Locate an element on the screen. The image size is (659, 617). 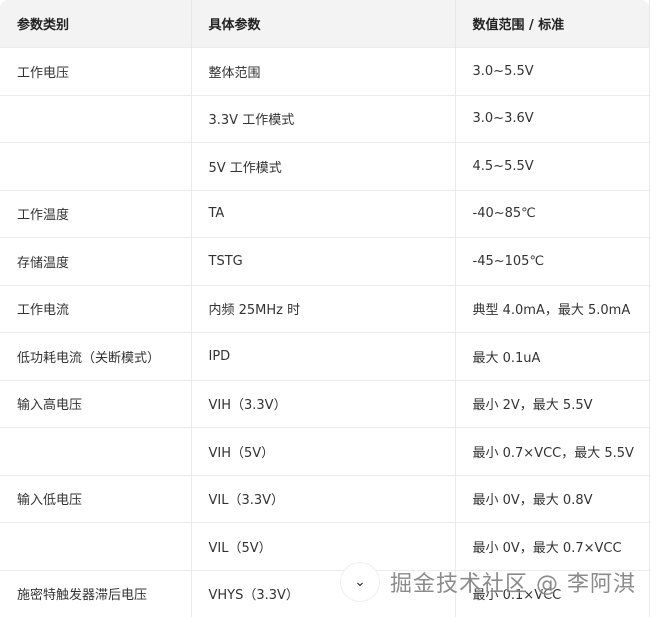
cell-parameter: 5V 工作模式 is located at coordinates (323, 166).